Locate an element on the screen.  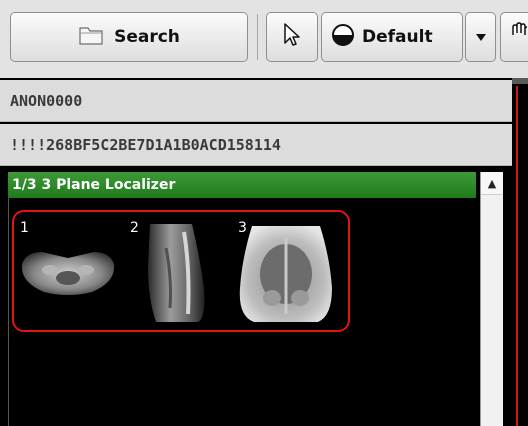
viewer-panel is located at coordinates (520, 252).